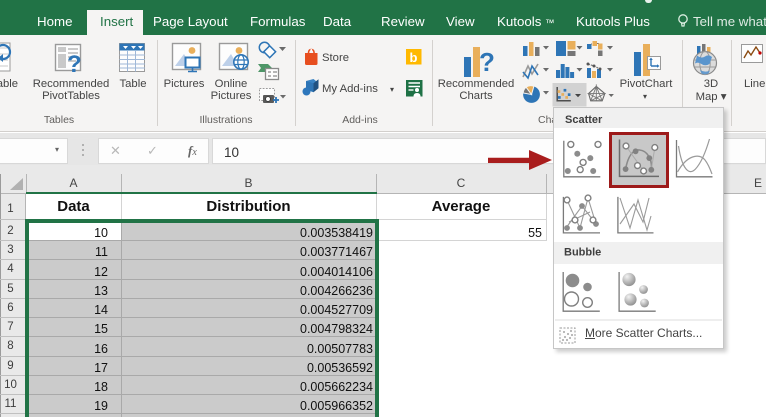 This screenshot has height=417, width=766. I want to click on svg-text: b, so click(414, 57).